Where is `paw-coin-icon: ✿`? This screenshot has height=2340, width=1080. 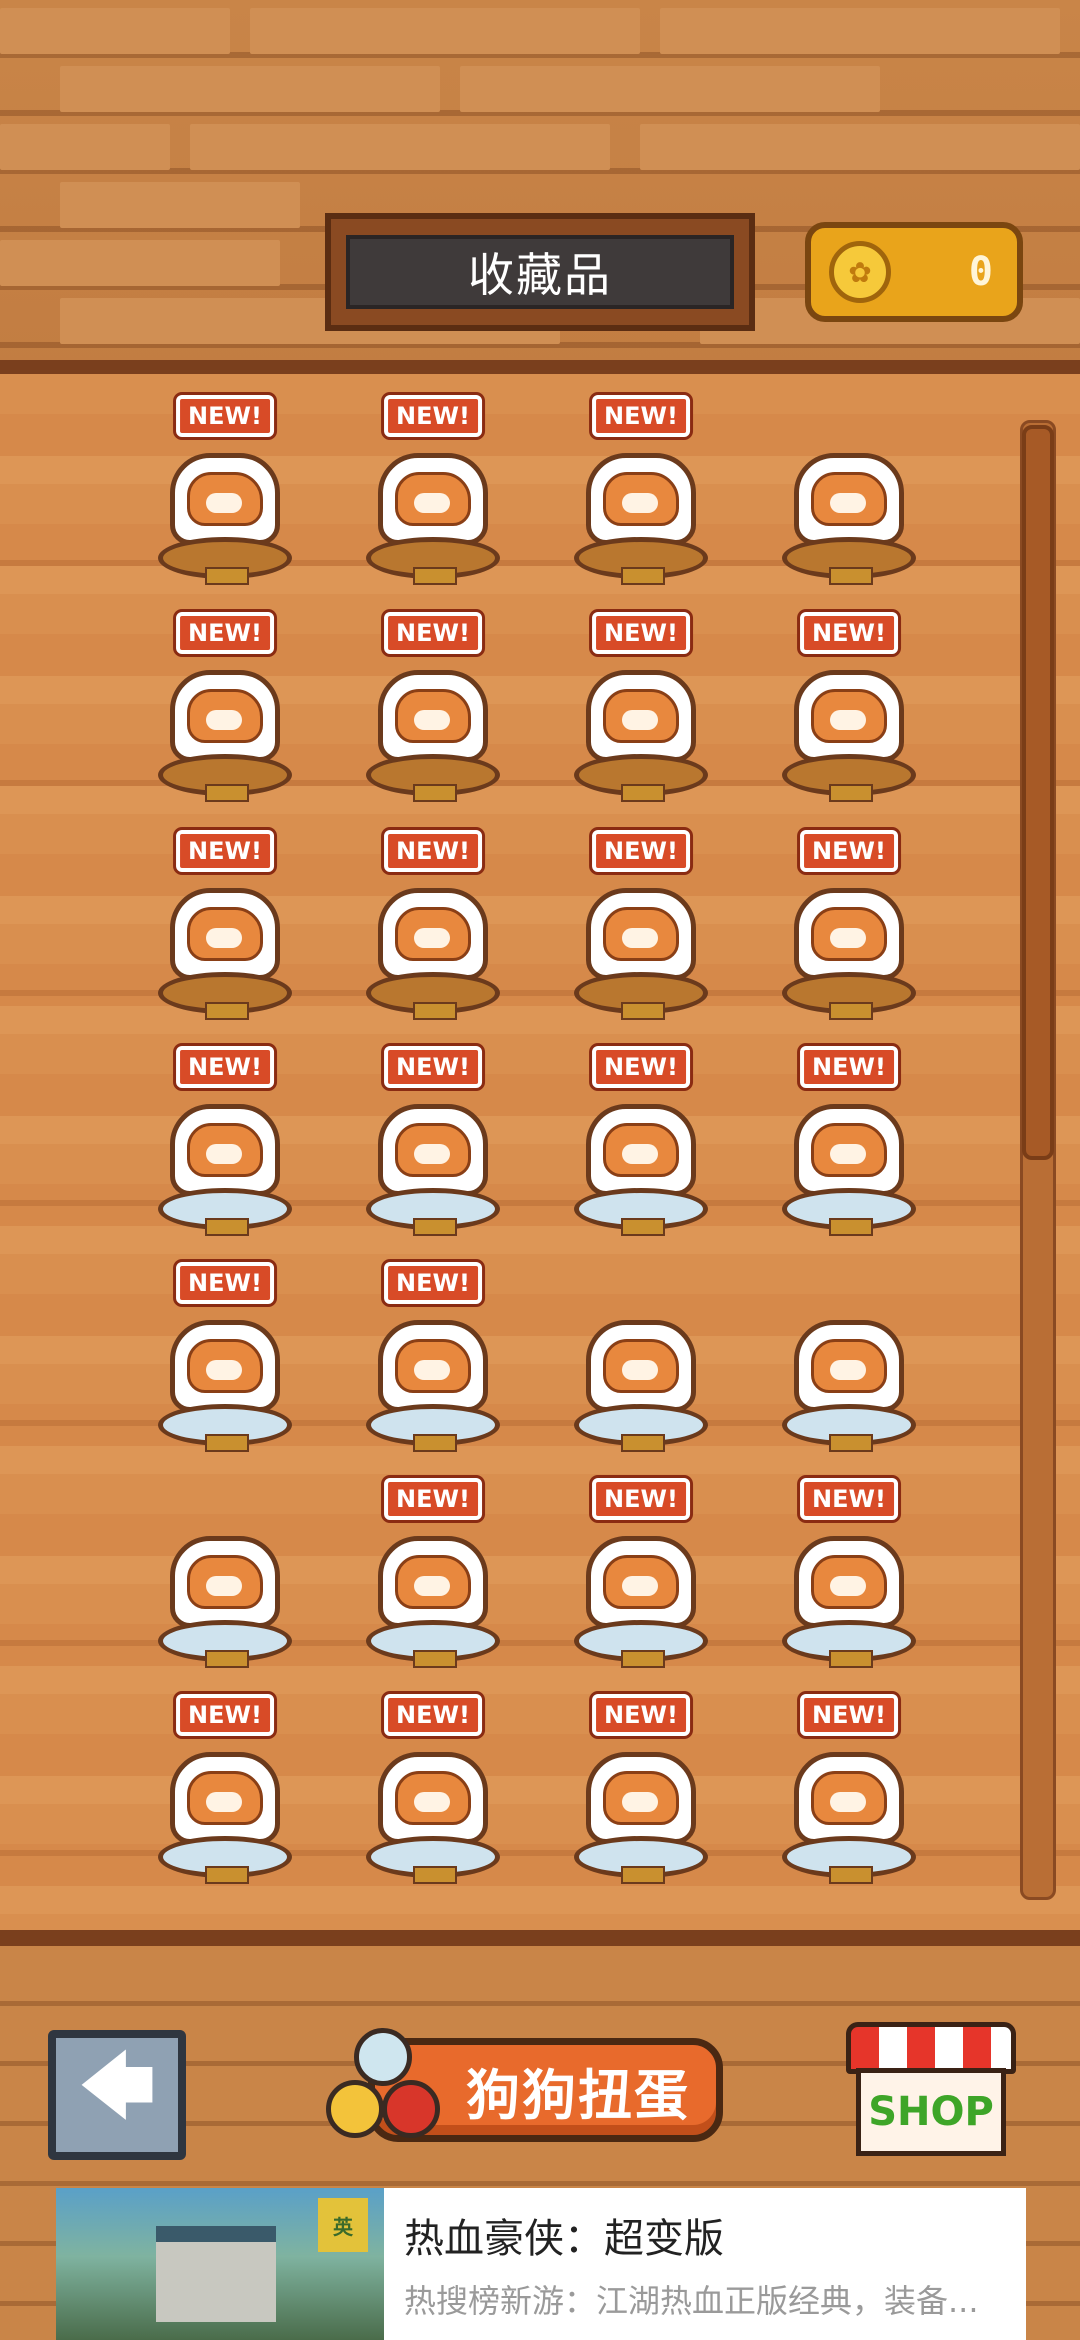 paw-coin-icon: ✿ is located at coordinates (860, 272).